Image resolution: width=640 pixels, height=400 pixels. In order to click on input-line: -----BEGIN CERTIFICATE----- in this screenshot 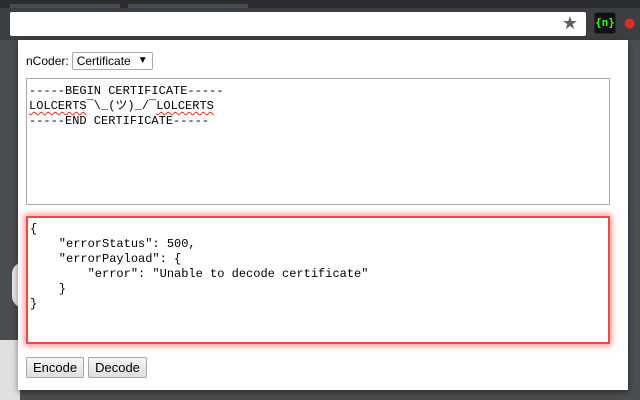, I will do `click(126, 91)`.